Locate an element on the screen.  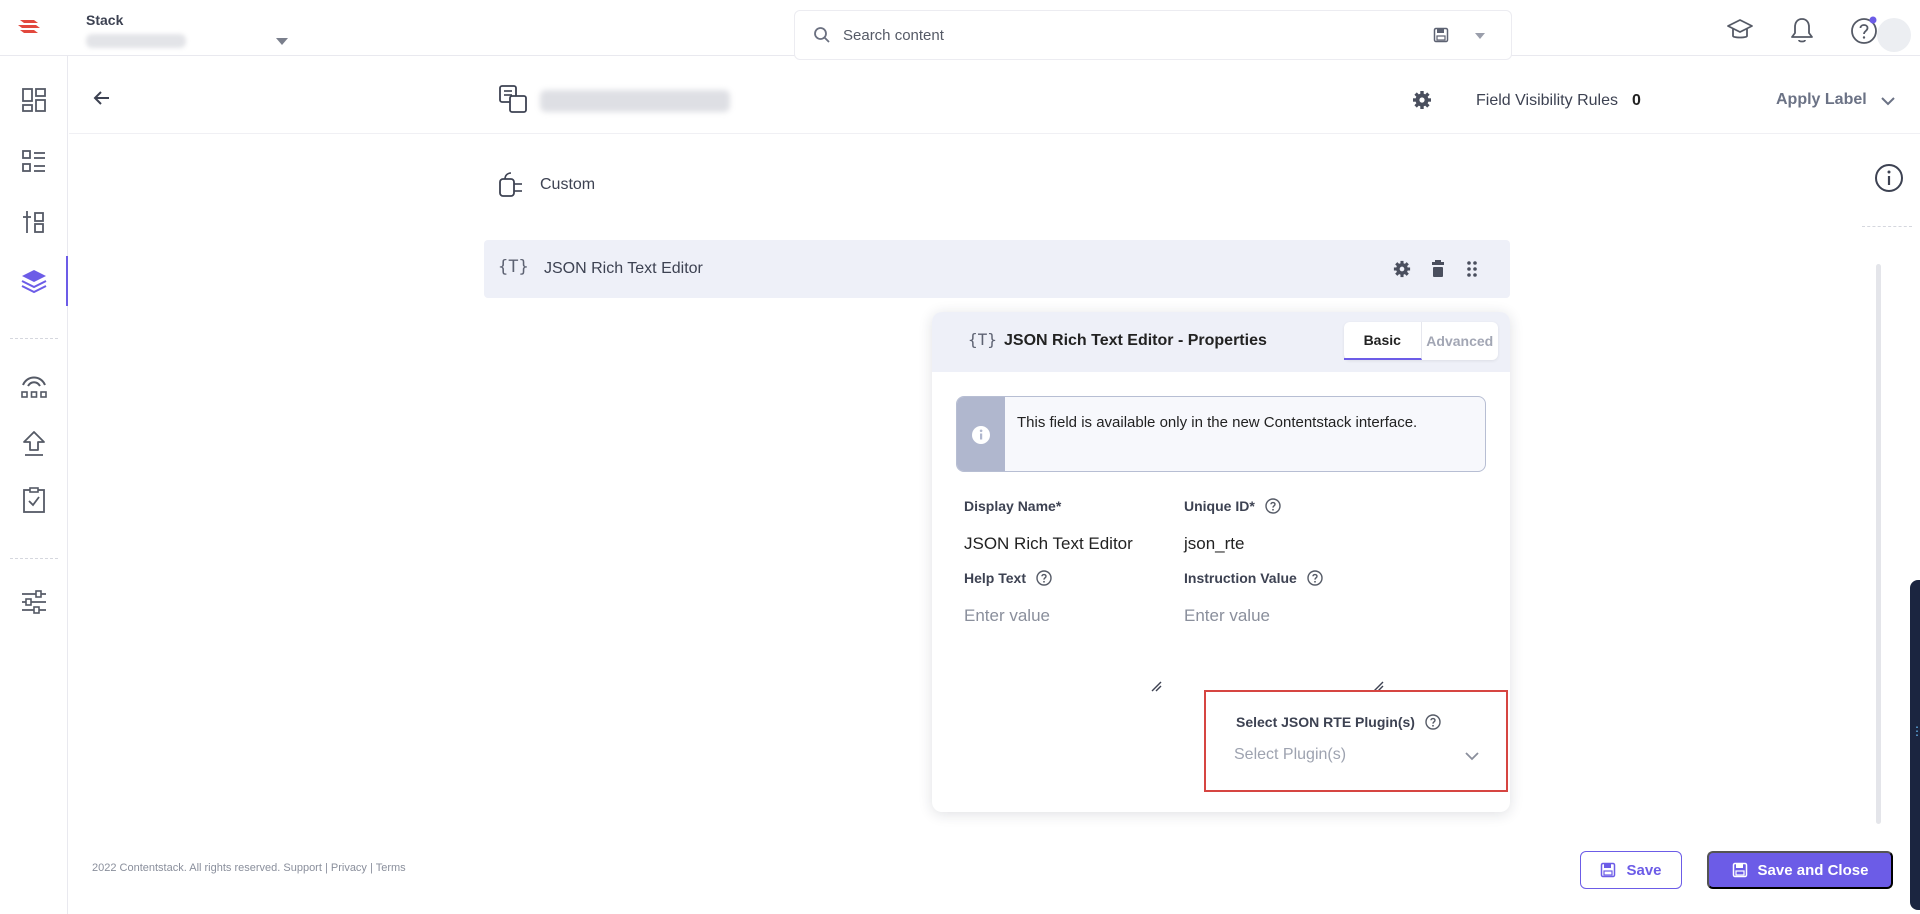
help-text-label: Help Text is located at coordinates (1008, 578).